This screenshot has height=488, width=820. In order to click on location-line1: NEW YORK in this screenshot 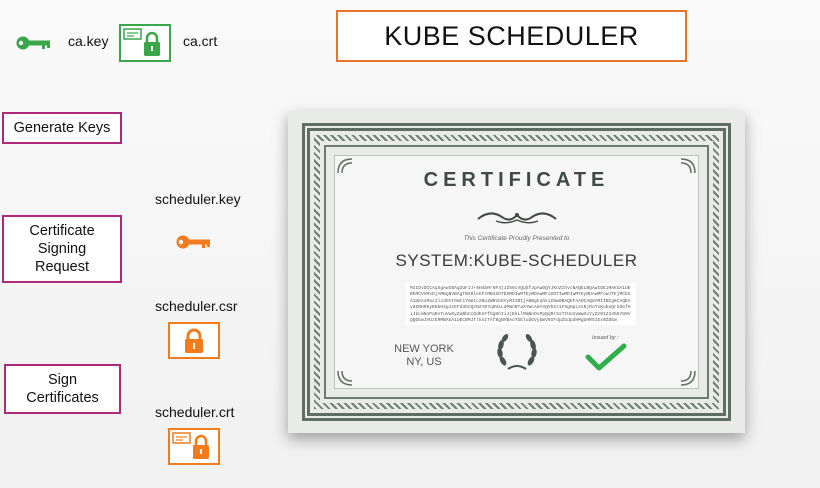, I will do `click(424, 349)`.